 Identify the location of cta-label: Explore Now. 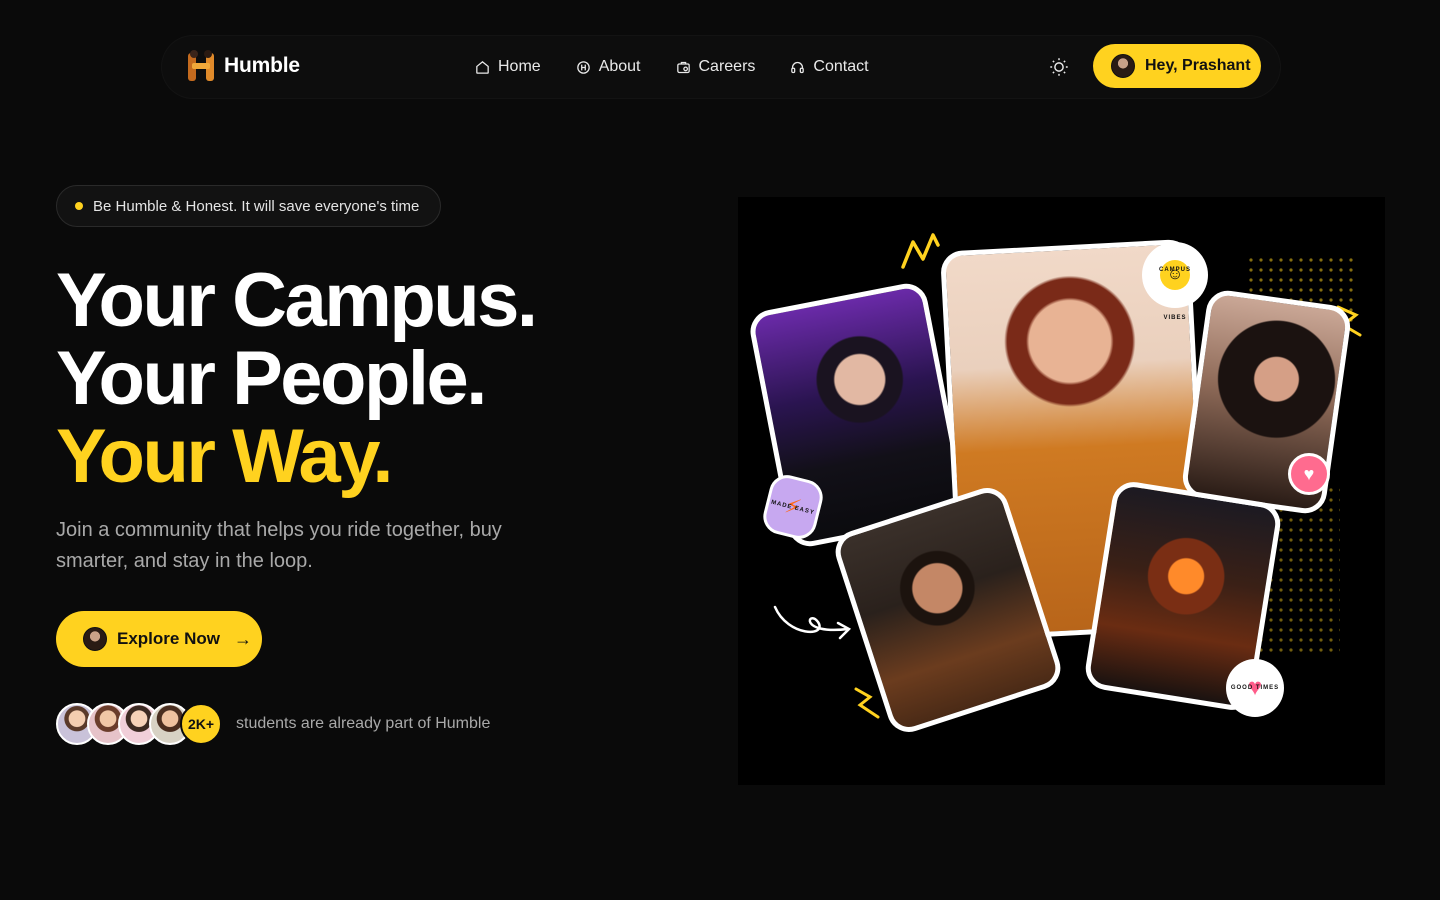
(168, 638).